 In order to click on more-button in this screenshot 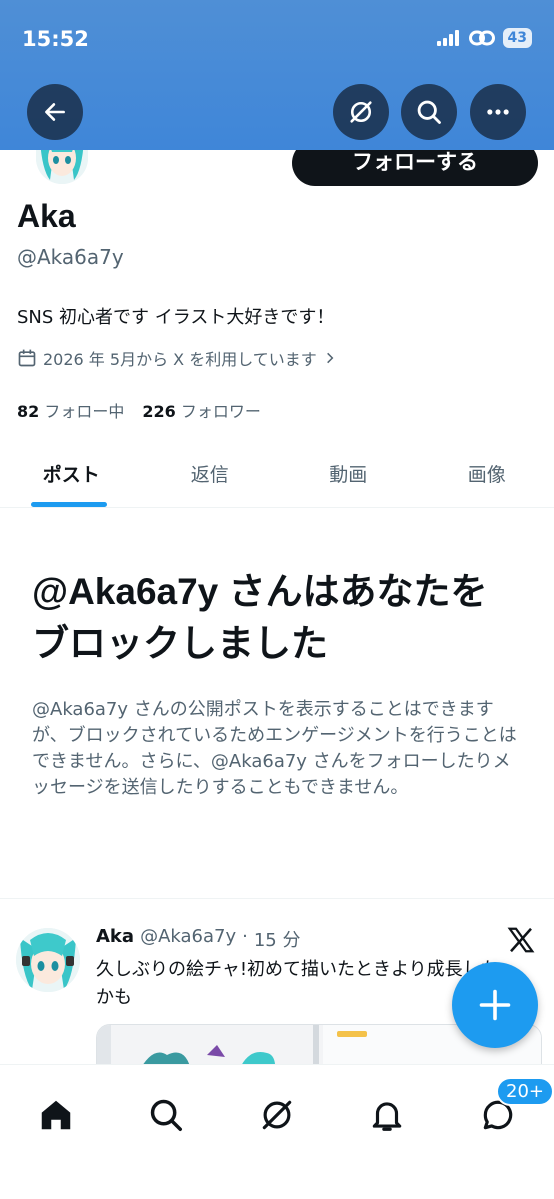, I will do `click(498, 112)`.